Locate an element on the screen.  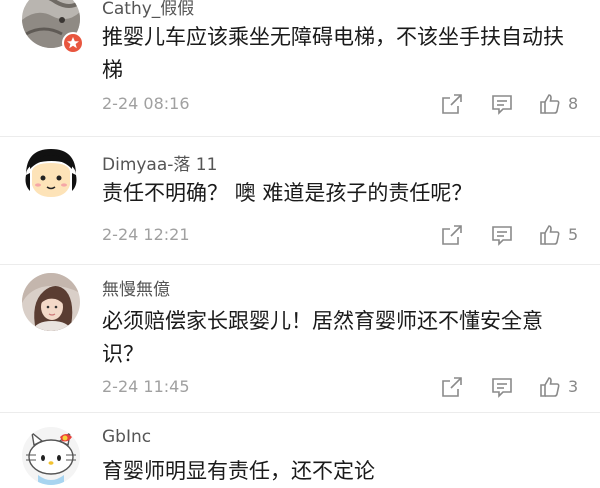
comment-time: 2-24 12:21 is located at coordinates (146, 234).